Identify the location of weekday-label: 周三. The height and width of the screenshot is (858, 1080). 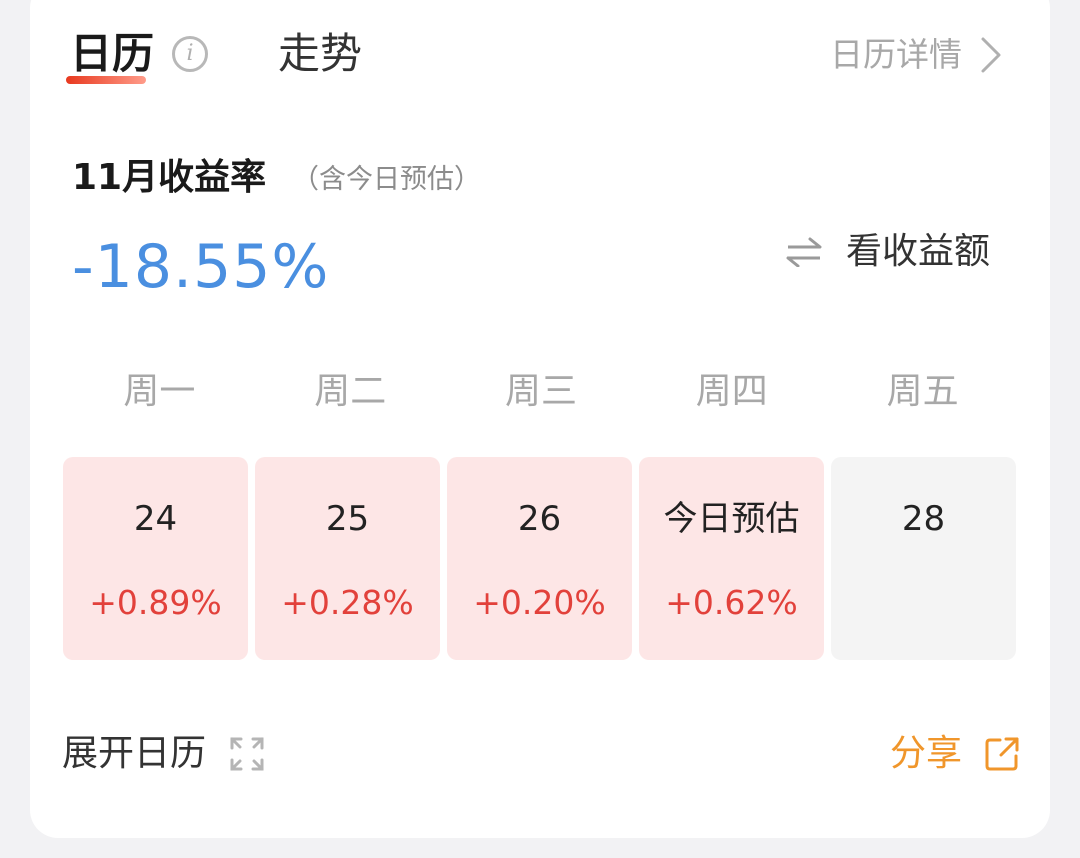
(540, 391).